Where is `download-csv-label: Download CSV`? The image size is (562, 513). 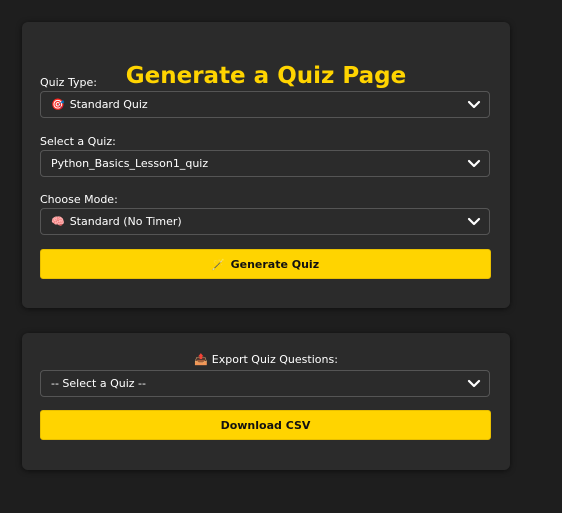 download-csv-label: Download CSV is located at coordinates (265, 425).